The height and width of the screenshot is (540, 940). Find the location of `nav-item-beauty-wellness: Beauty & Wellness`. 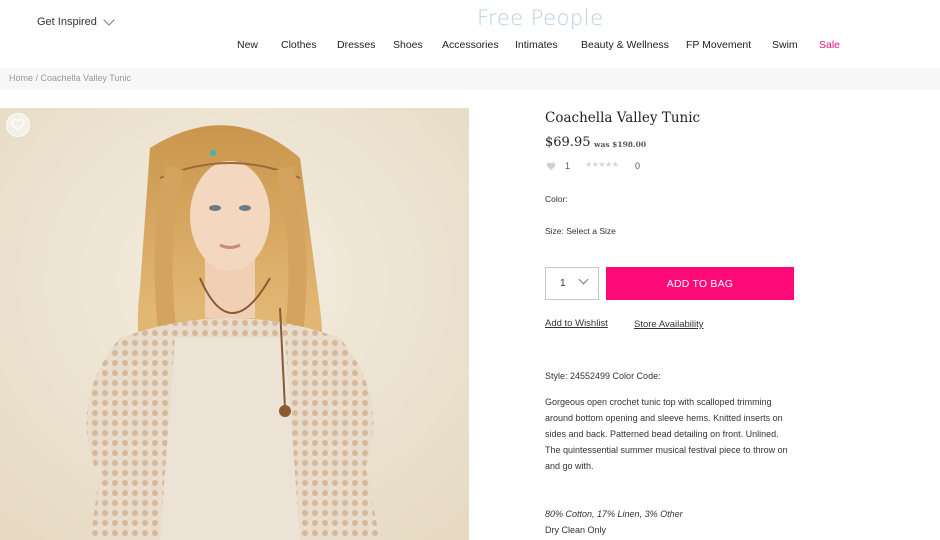

nav-item-beauty-wellness: Beauty & Wellness is located at coordinates (625, 45).